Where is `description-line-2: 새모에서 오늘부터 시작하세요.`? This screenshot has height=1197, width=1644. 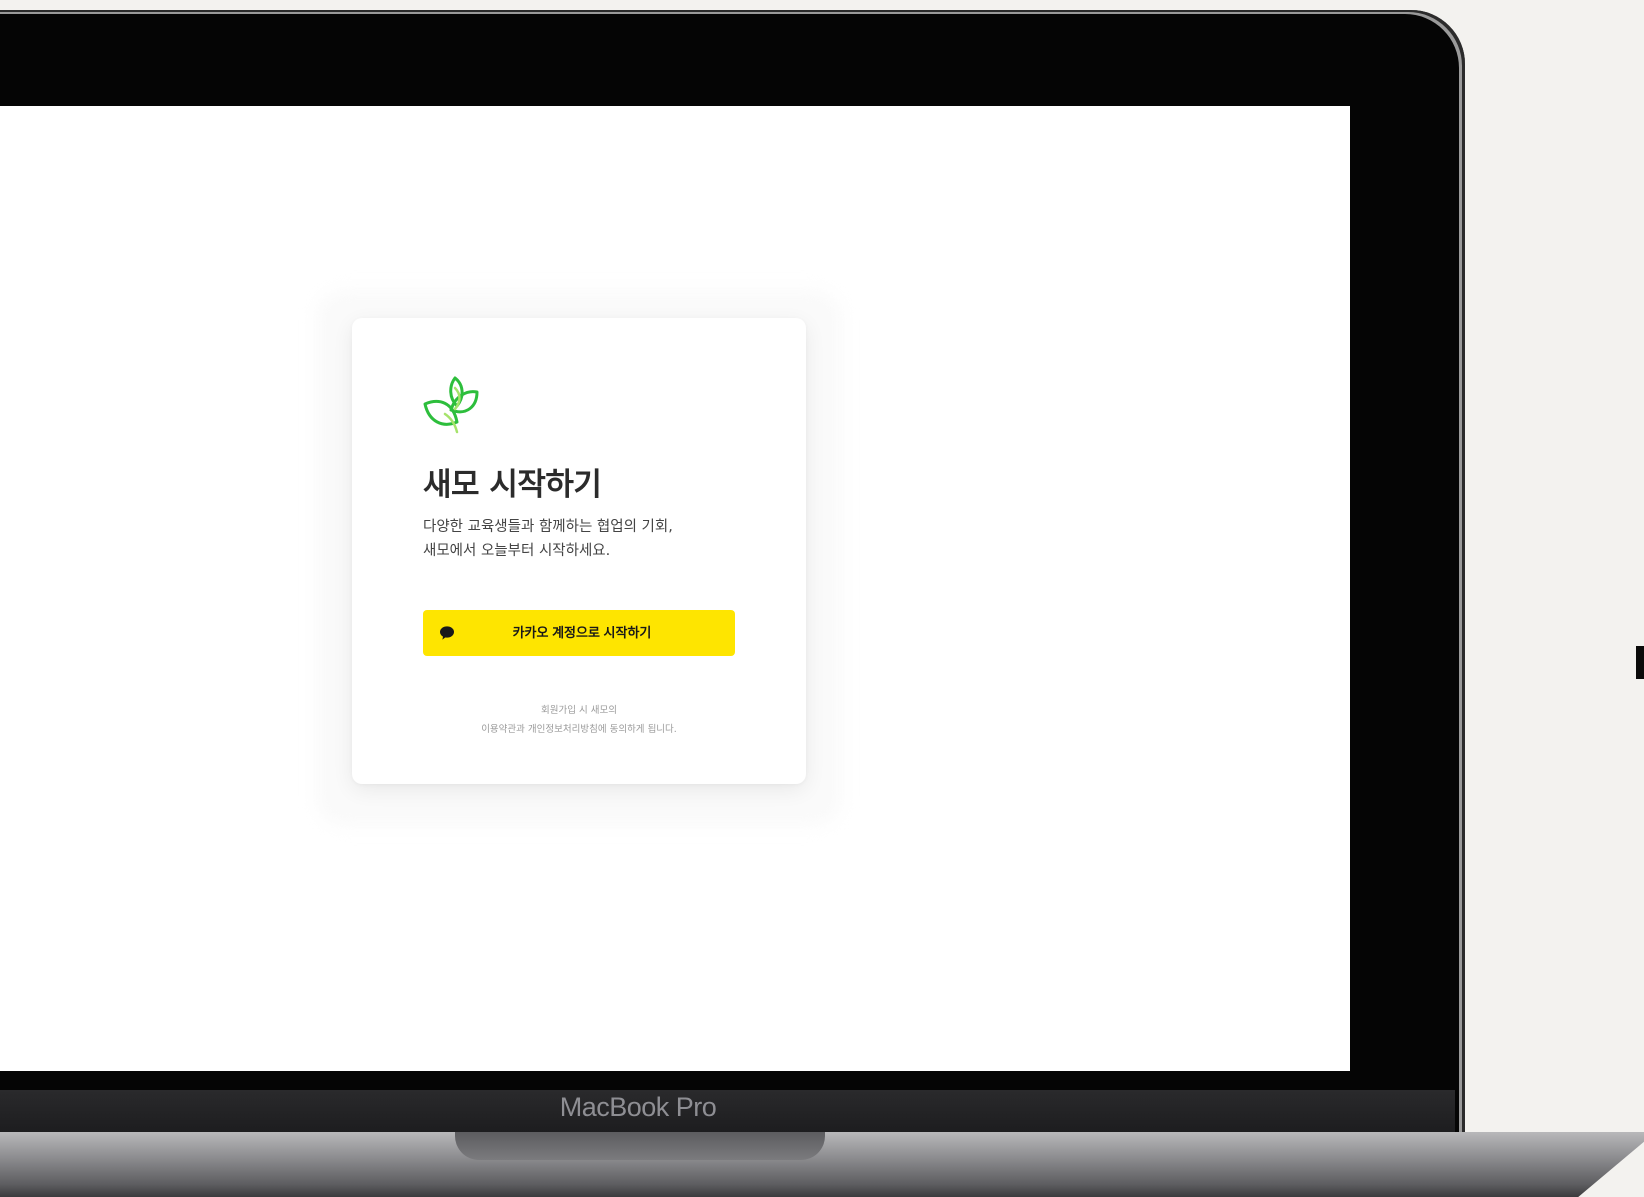
description-line-2: 새모에서 오늘부터 시작하세요. is located at coordinates (517, 551).